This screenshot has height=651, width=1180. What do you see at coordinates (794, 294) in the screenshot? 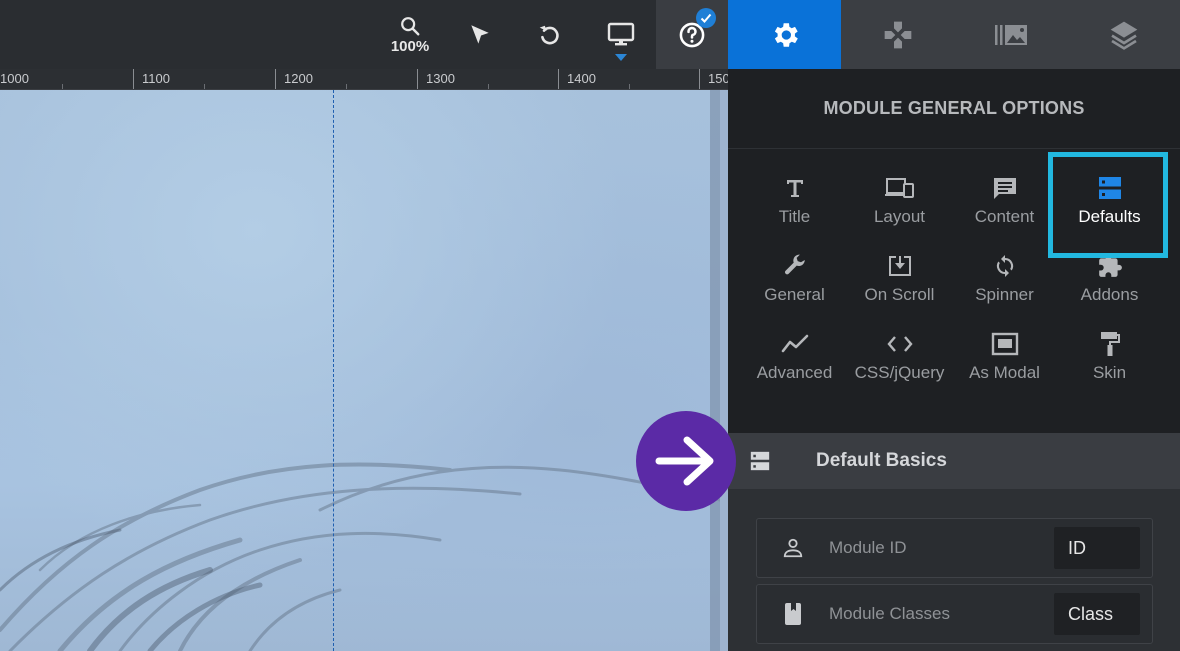
I see `option-label: General` at bounding box center [794, 294].